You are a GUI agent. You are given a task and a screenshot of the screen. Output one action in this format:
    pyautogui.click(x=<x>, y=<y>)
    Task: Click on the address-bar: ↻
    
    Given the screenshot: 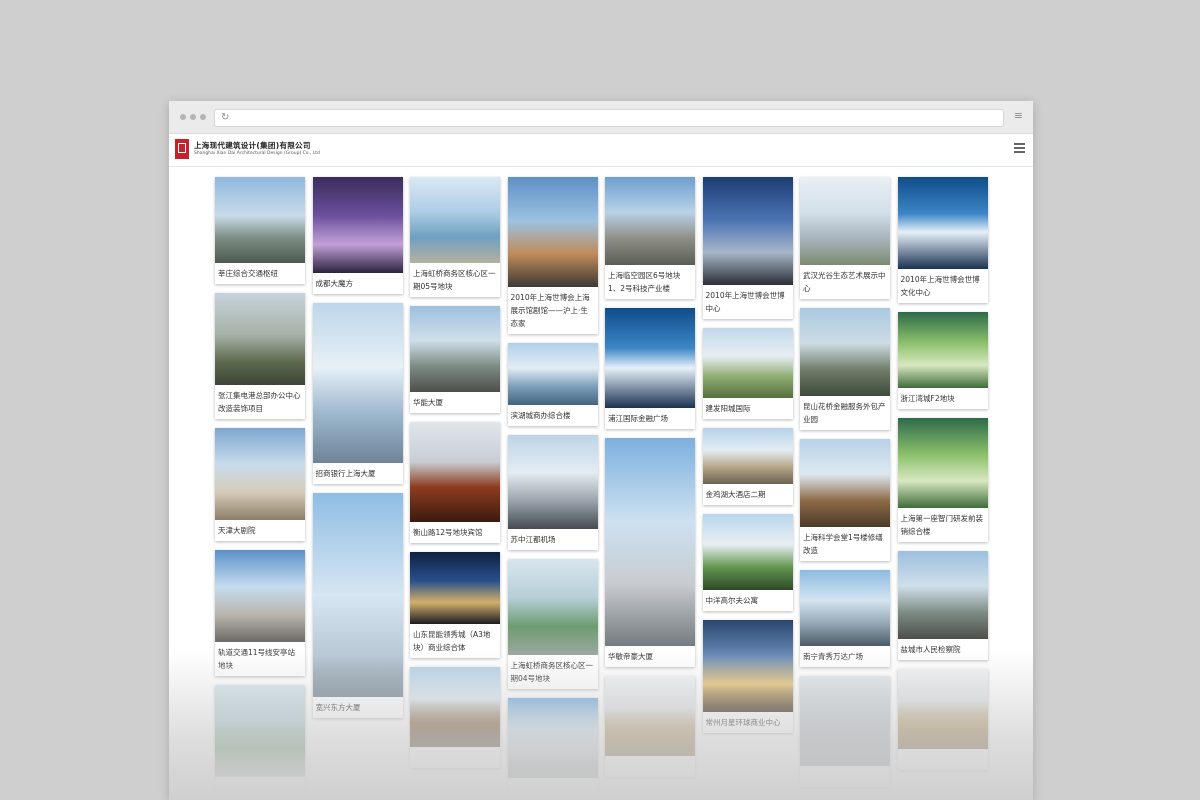 What is the action you would take?
    pyautogui.click(x=609, y=118)
    